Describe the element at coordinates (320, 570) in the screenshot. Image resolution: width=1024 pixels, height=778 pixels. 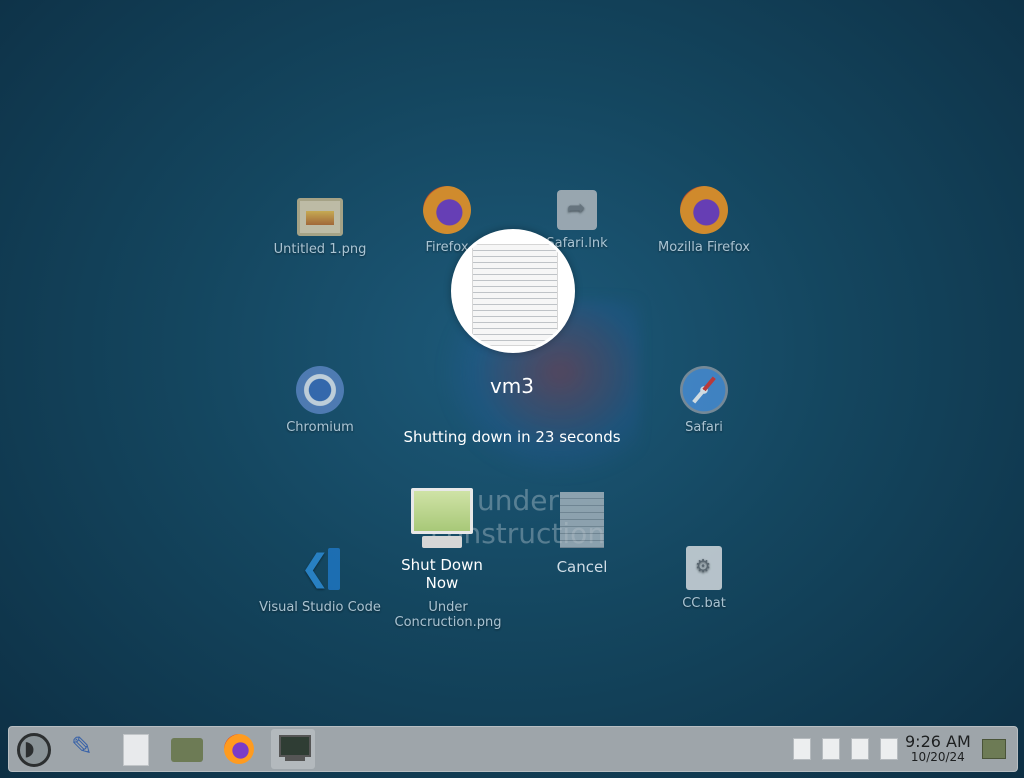
I see `vscode-icon` at that location.